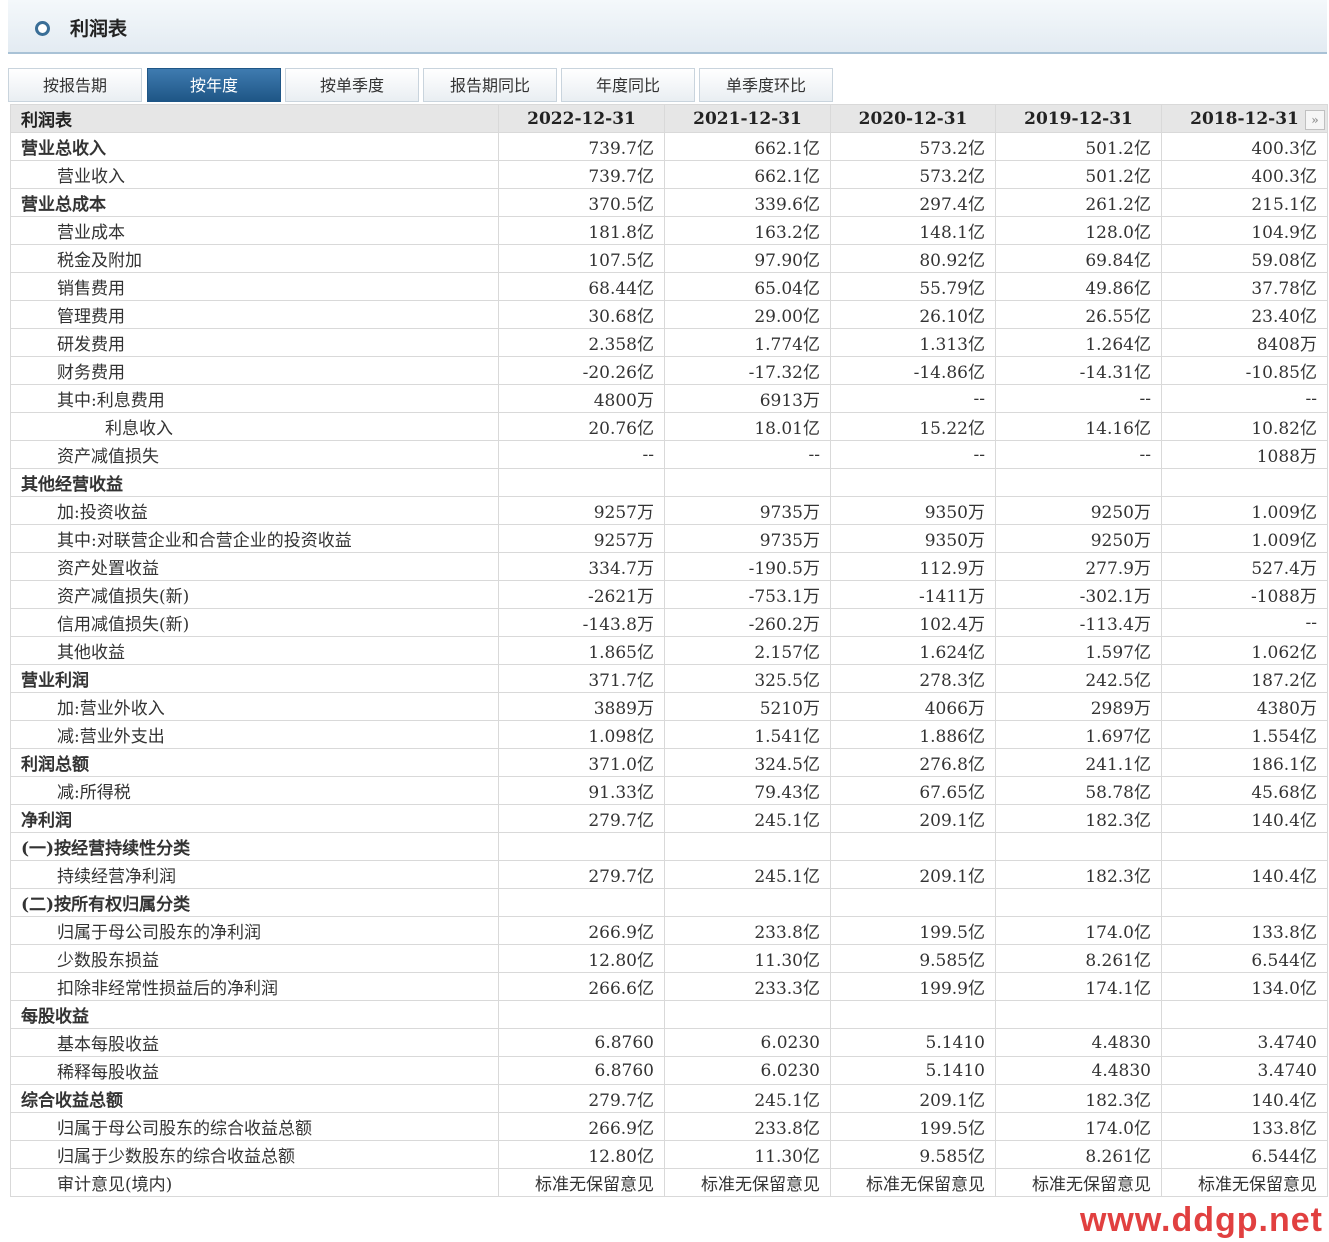 The height and width of the screenshot is (1242, 1329). Describe the element at coordinates (581, 1098) in the screenshot. I see `cell-value: 279.7亿` at that location.